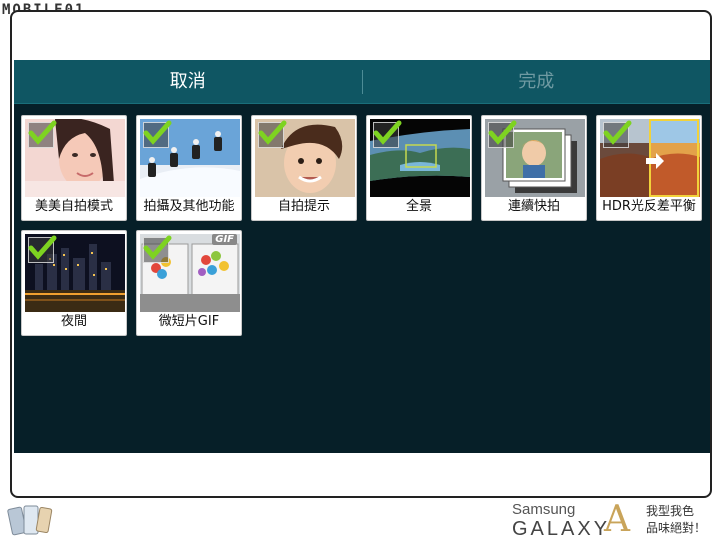 This screenshot has height=540, width=720. Describe the element at coordinates (189, 283) in the screenshot. I see `mode-tile-gif: GIF 微短片GIF` at that location.